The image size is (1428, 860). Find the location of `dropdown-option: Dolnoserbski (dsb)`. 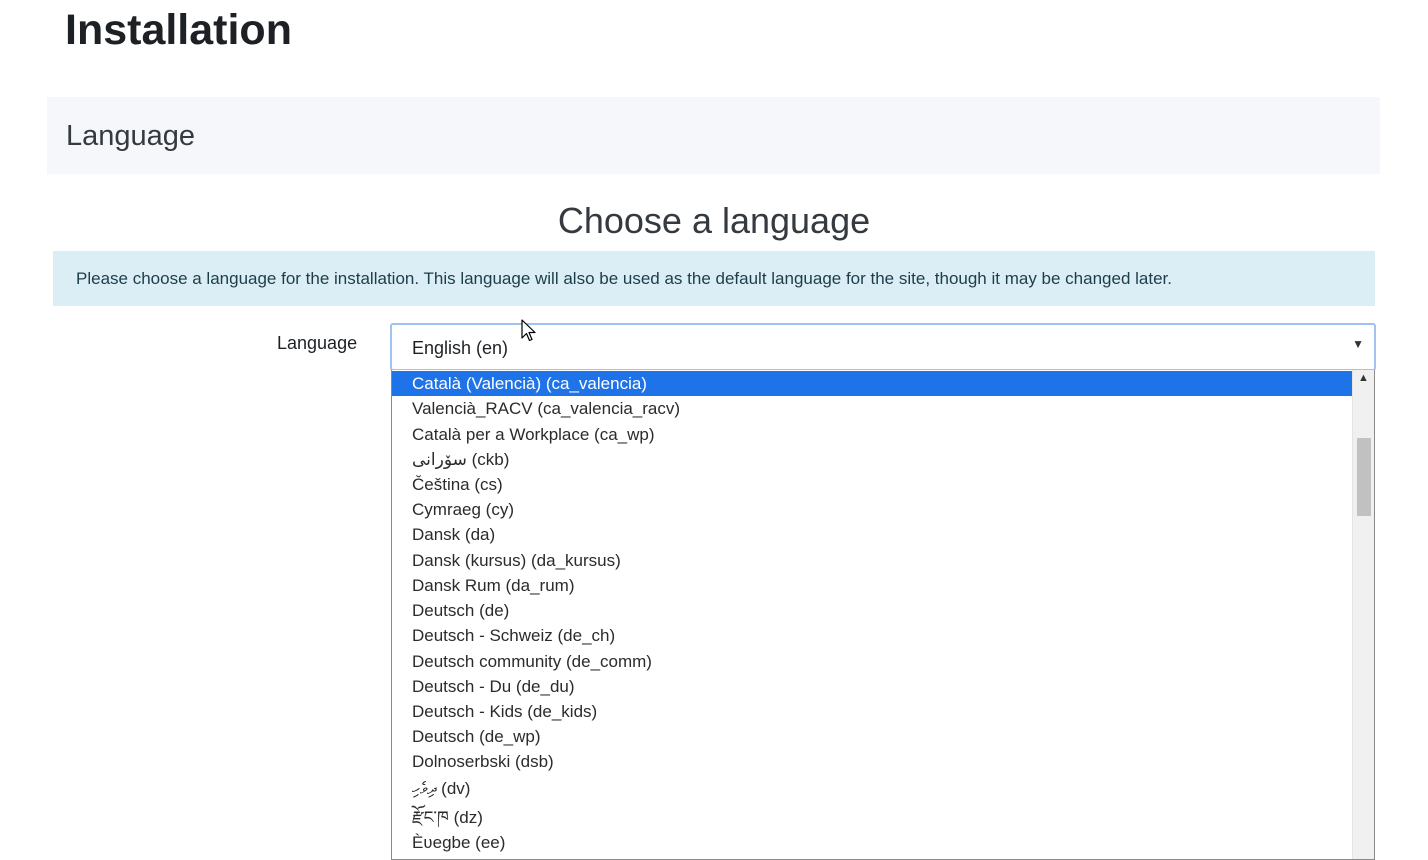

dropdown-option: Dolnoserbski (dsb) is located at coordinates (872, 761).